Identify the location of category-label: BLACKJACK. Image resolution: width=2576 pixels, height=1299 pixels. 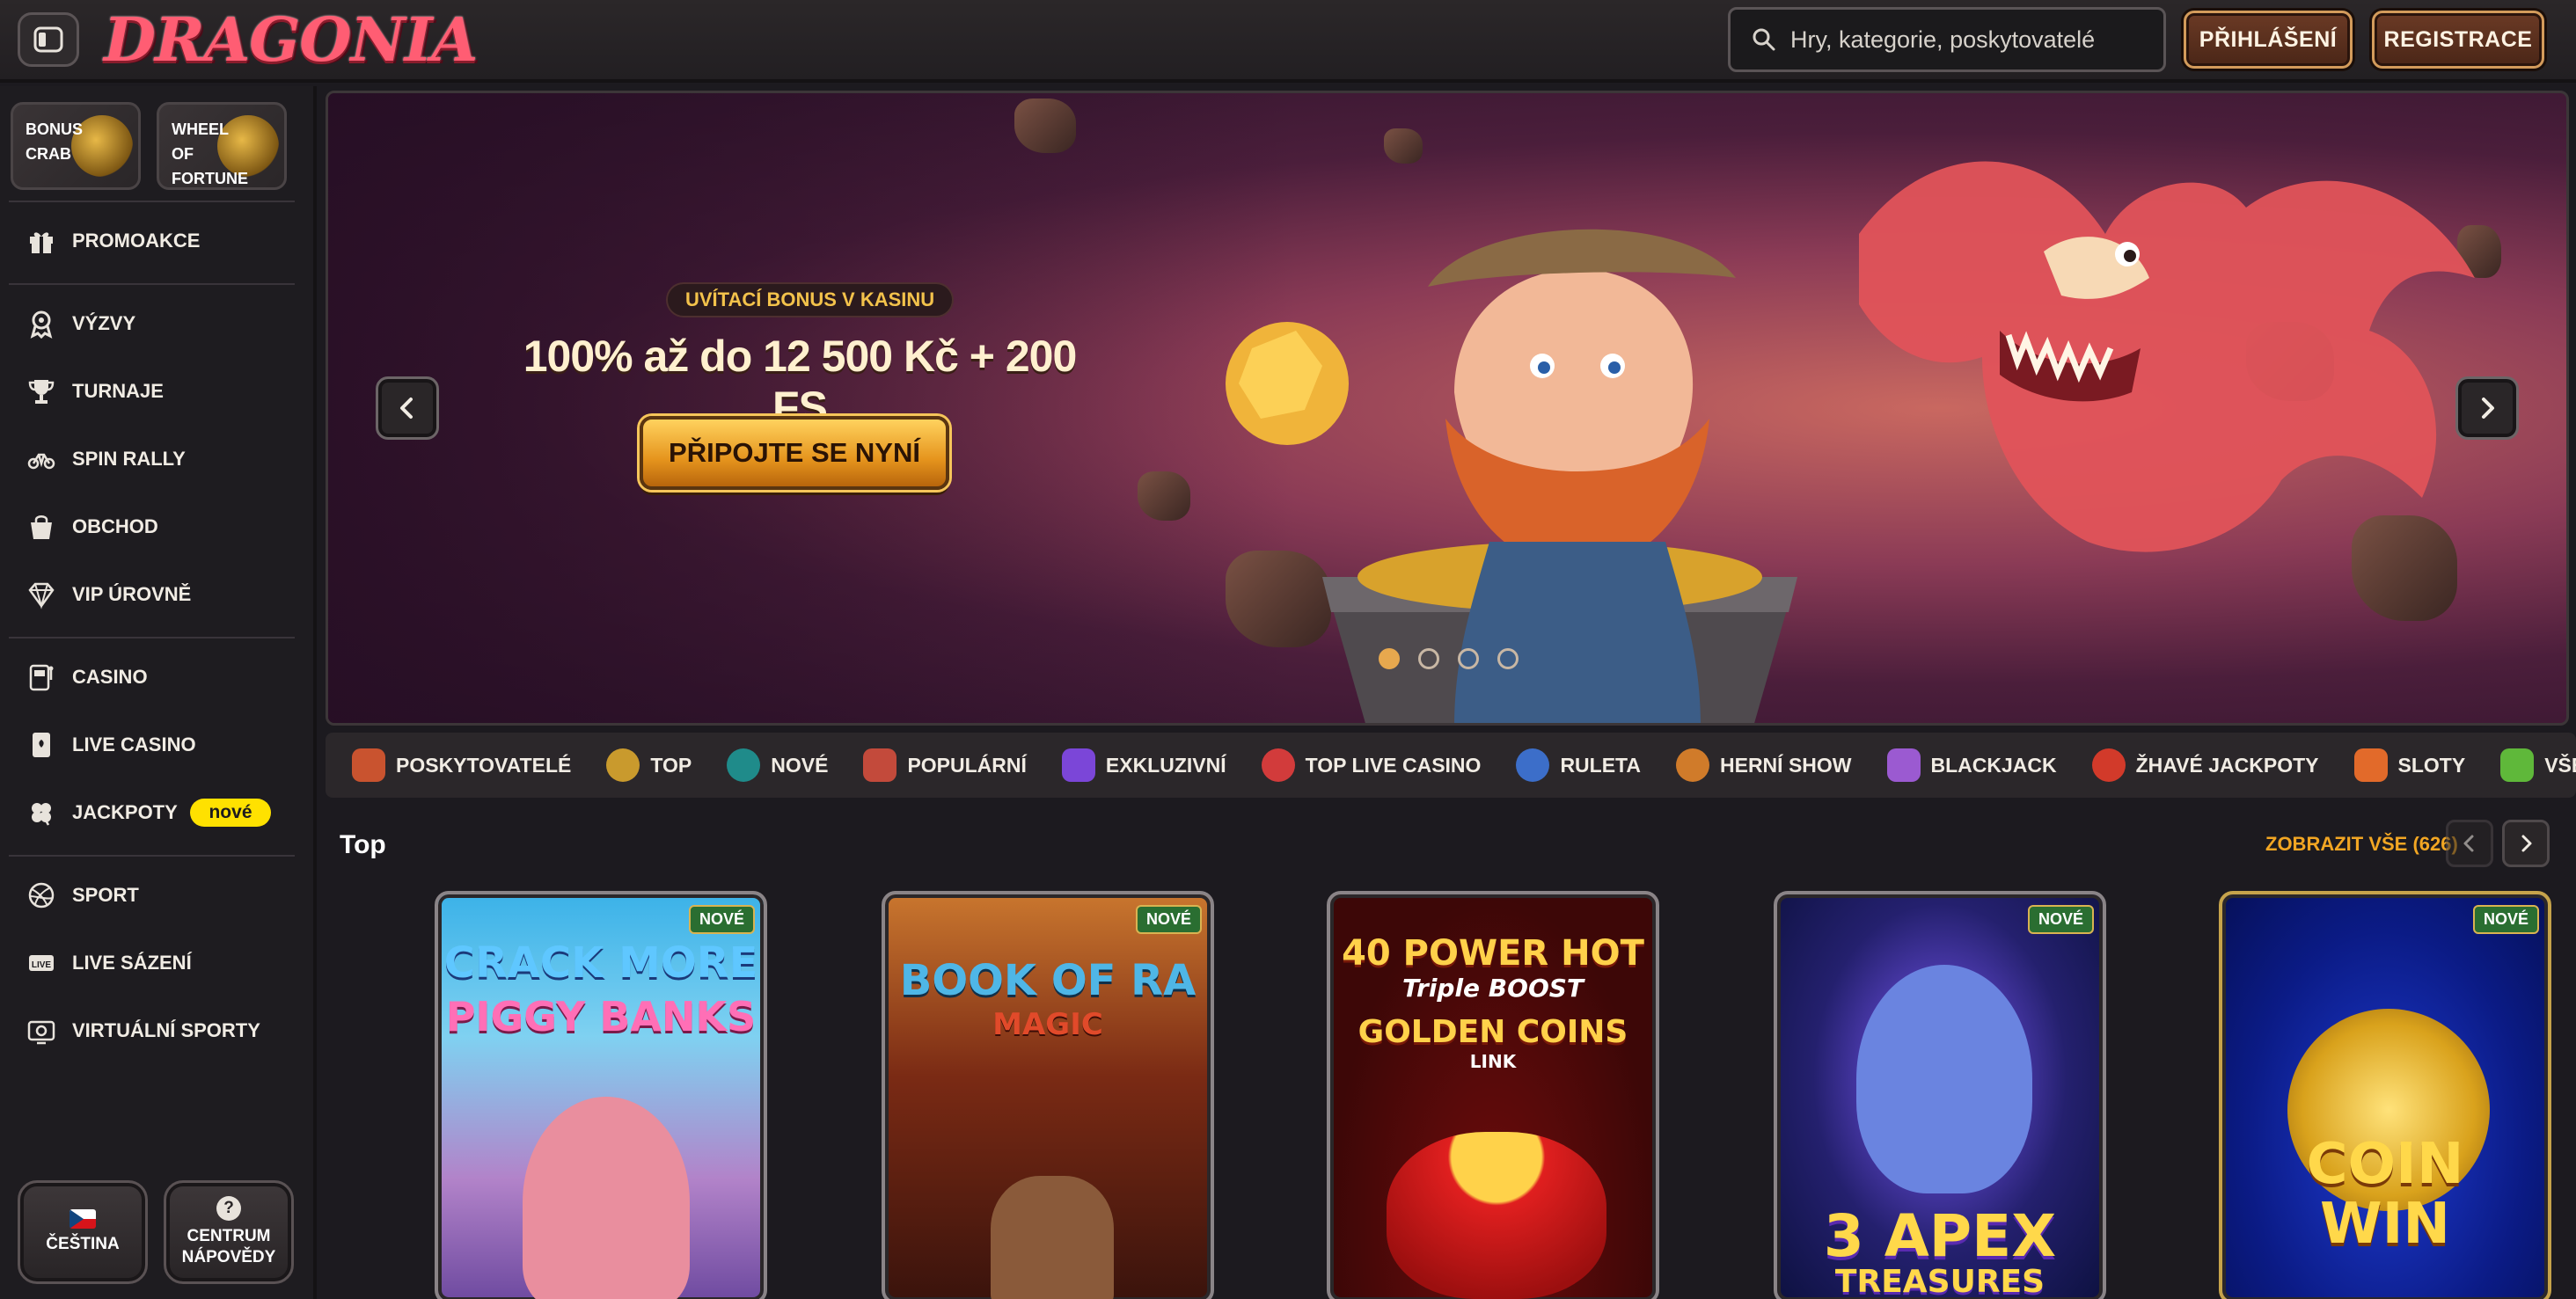
(1994, 765).